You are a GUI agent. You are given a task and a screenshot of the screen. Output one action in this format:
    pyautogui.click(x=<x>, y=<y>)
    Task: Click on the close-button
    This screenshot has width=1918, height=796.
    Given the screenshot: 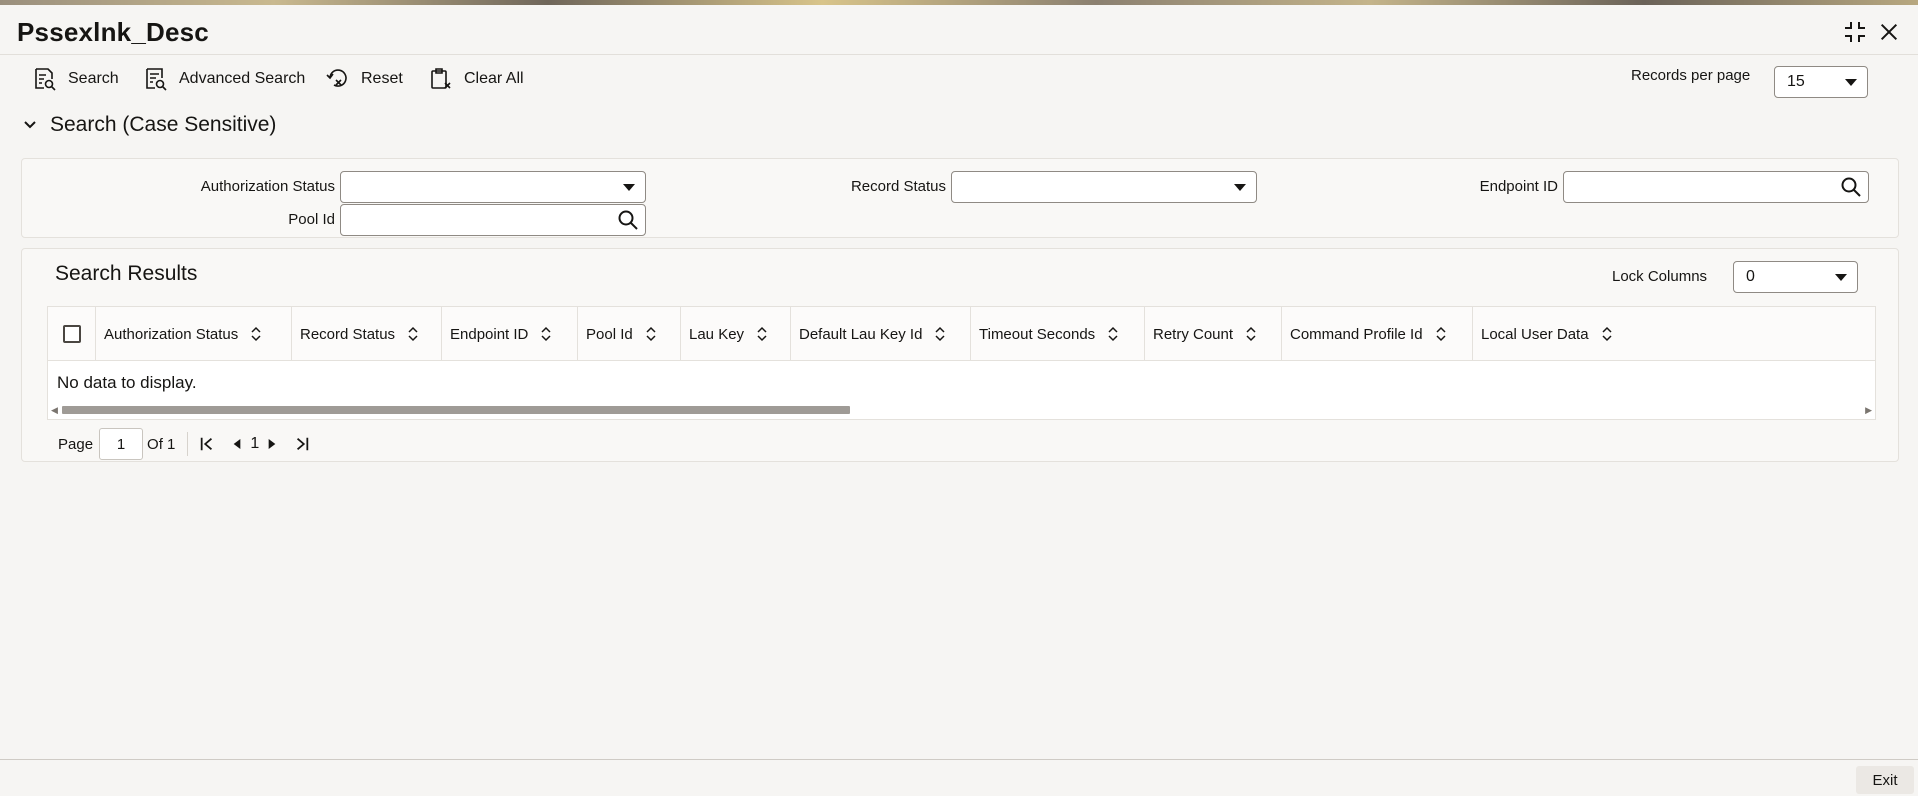 What is the action you would take?
    pyautogui.click(x=1889, y=32)
    